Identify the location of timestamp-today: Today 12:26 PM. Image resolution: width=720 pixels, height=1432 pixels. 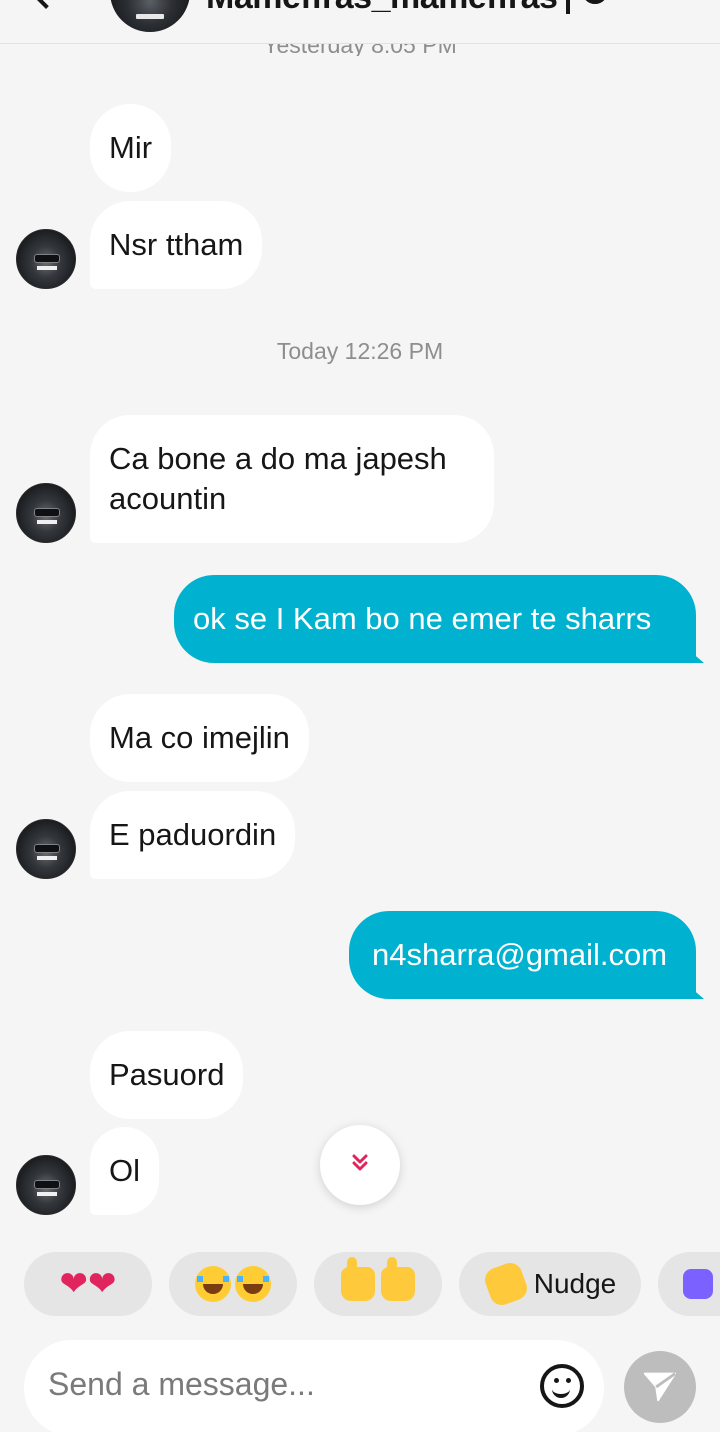
(360, 351).